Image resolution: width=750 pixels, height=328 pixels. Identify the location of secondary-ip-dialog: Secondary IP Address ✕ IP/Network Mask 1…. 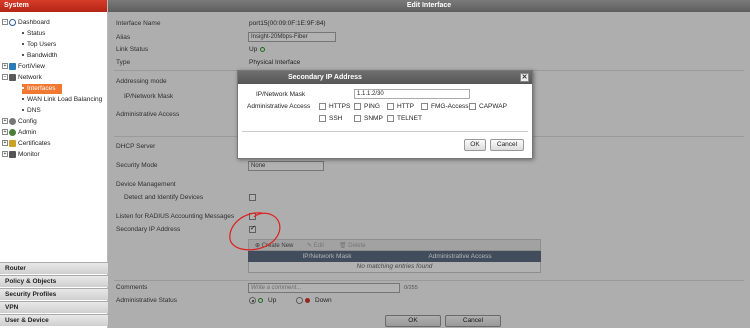
(385, 114).